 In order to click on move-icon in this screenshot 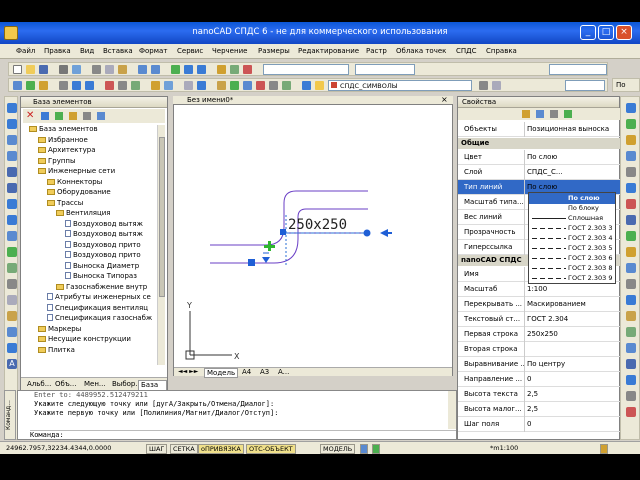, I will do `click(63, 85)`.